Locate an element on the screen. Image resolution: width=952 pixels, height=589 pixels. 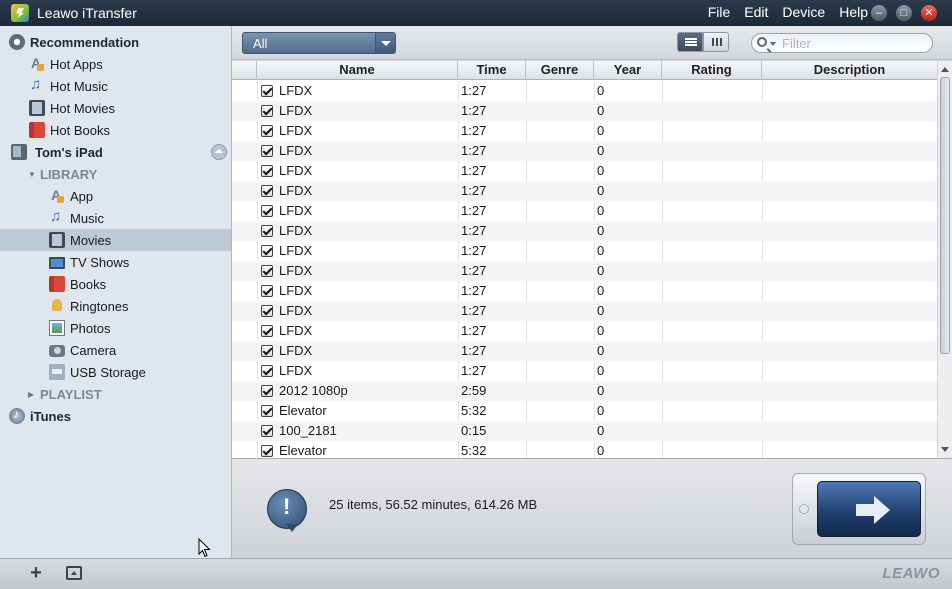
filter-input is located at coordinates (852, 43).